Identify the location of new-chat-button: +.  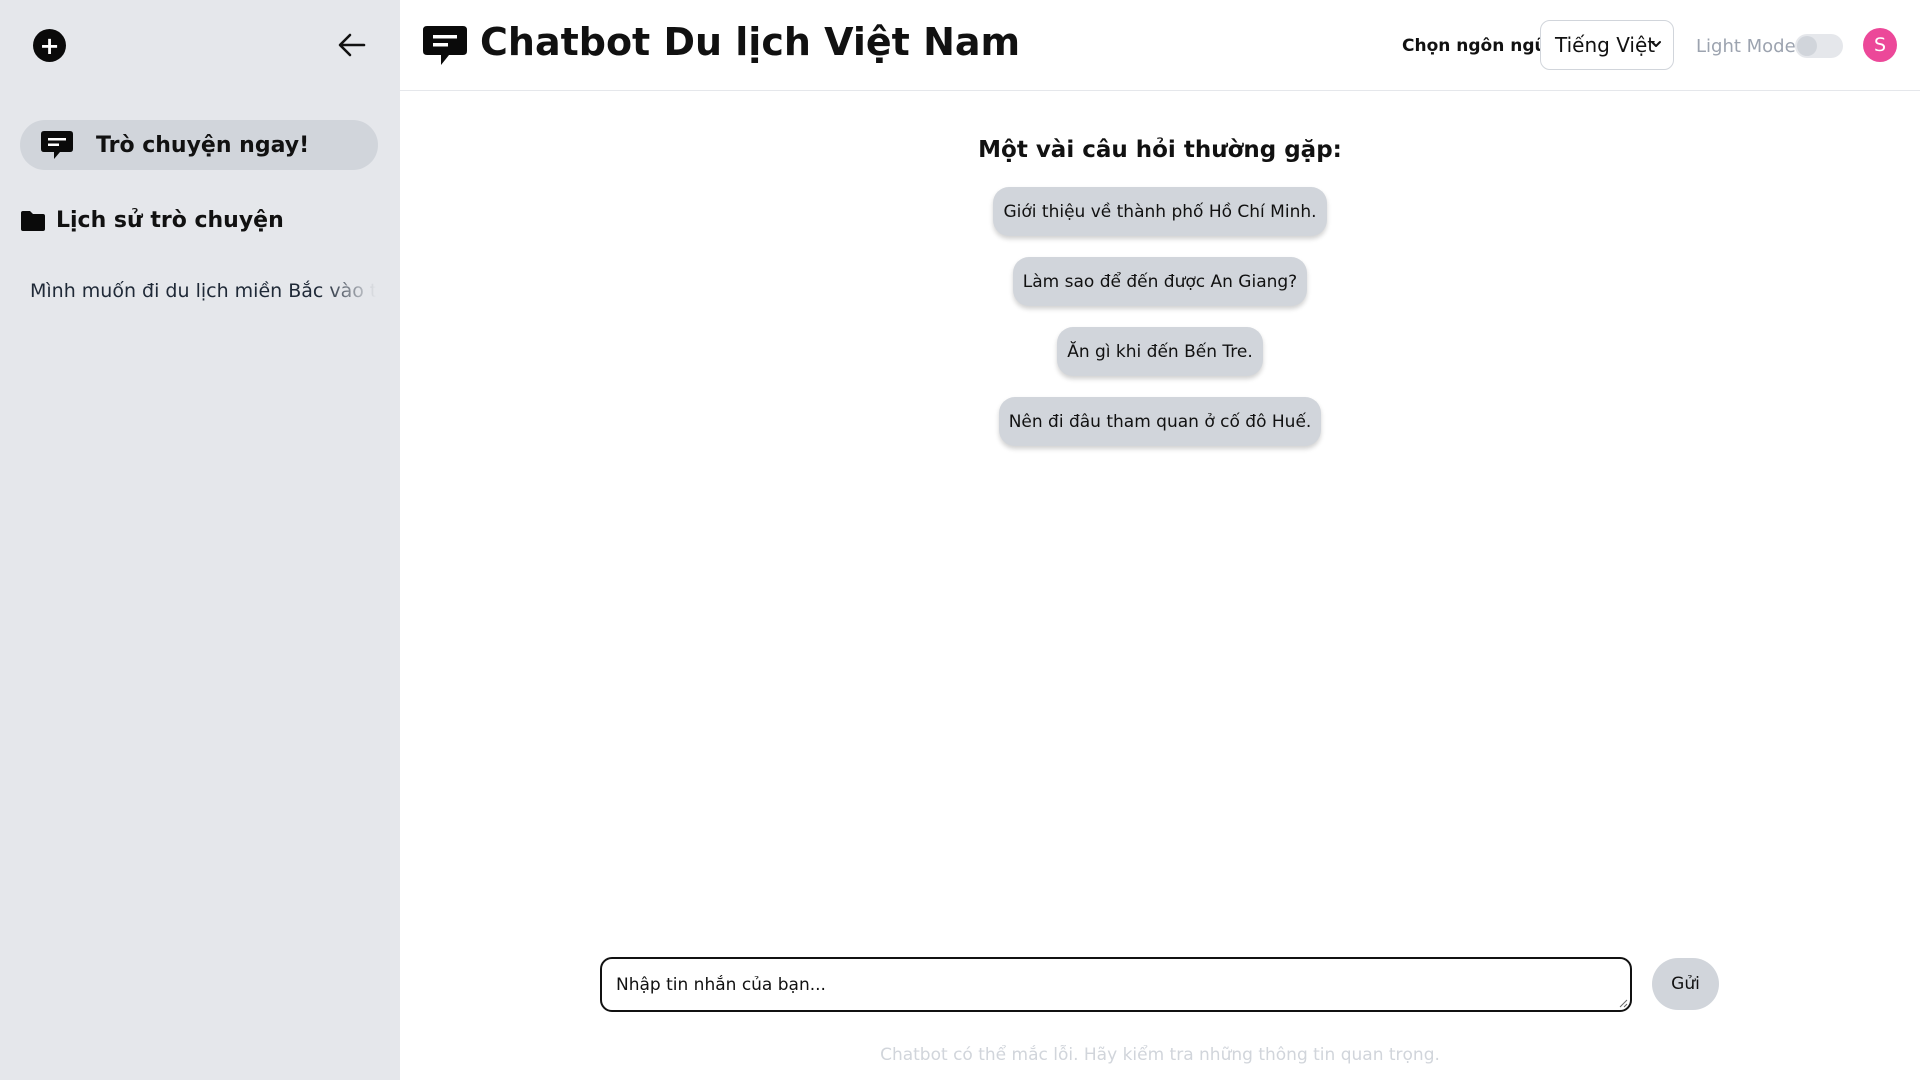
(49, 45).